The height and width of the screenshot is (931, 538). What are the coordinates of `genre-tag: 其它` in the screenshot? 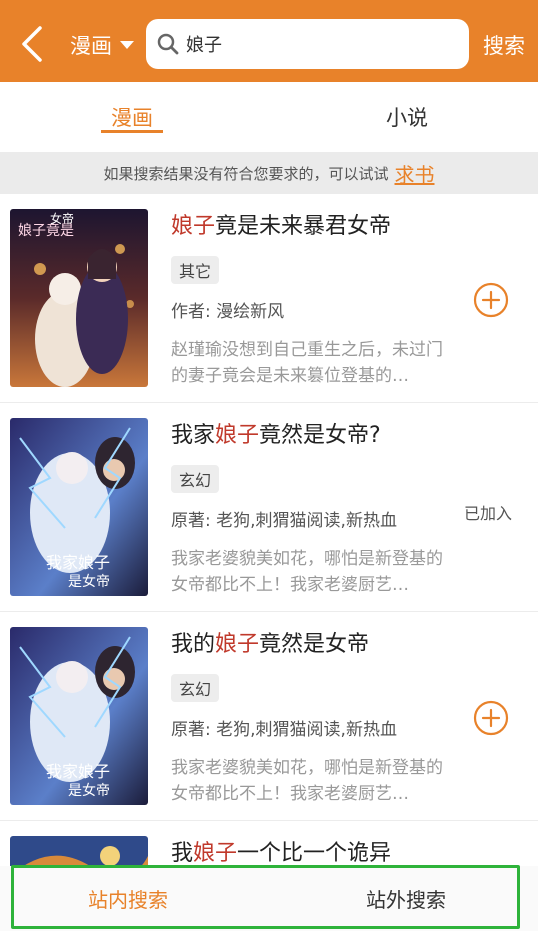 It's located at (195, 270).